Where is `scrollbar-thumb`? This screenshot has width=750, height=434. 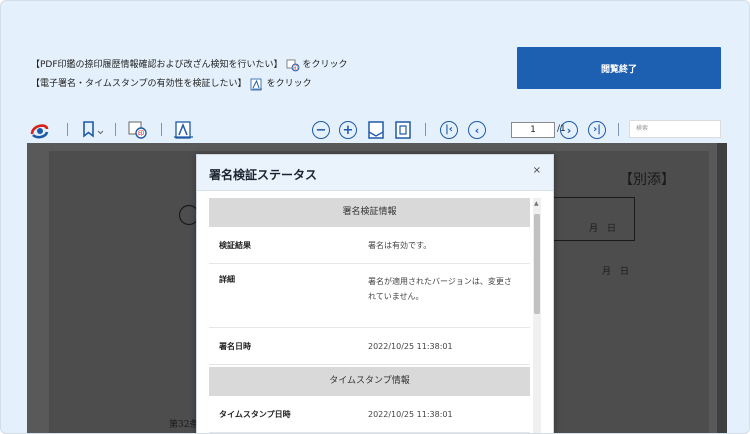
scrollbar-thumb is located at coordinates (537, 264).